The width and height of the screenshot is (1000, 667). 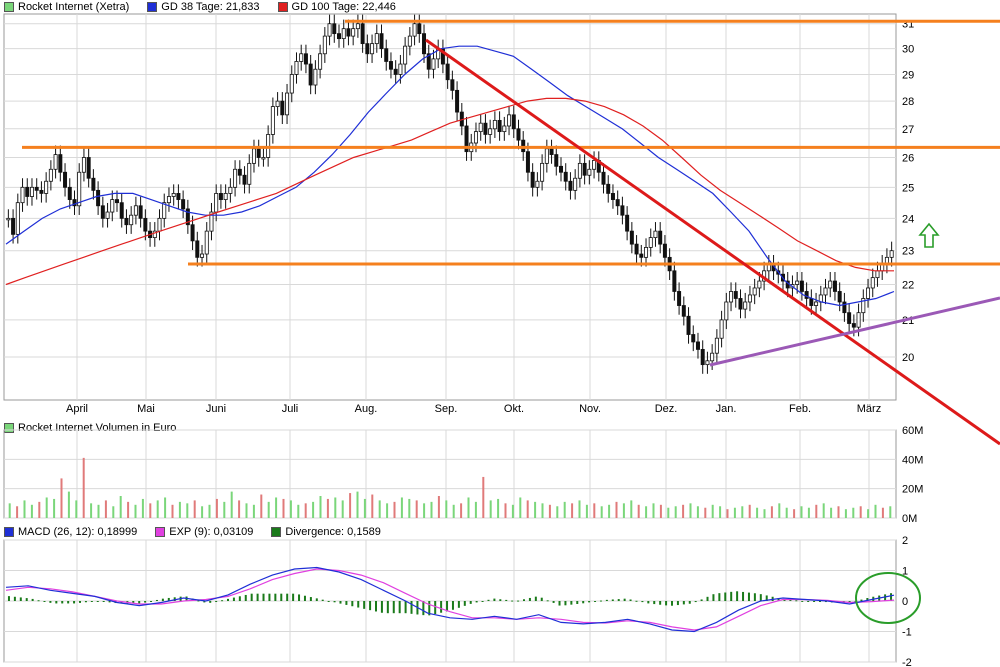 What do you see at coordinates (912, 431) in the screenshot?
I see `volume-tick-label: 60M` at bounding box center [912, 431].